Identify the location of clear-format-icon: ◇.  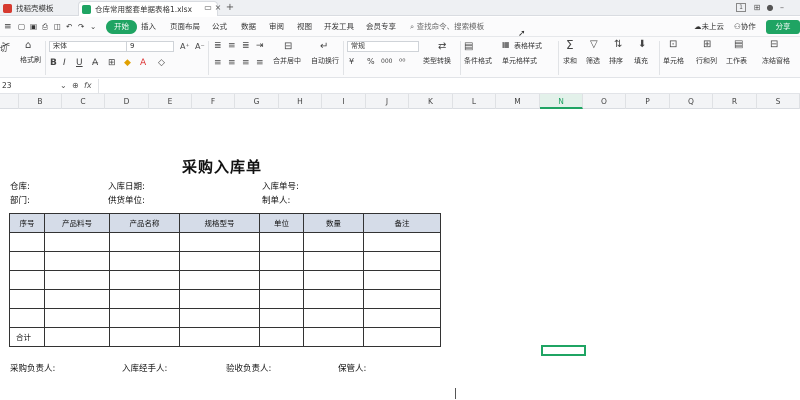
(161, 63).